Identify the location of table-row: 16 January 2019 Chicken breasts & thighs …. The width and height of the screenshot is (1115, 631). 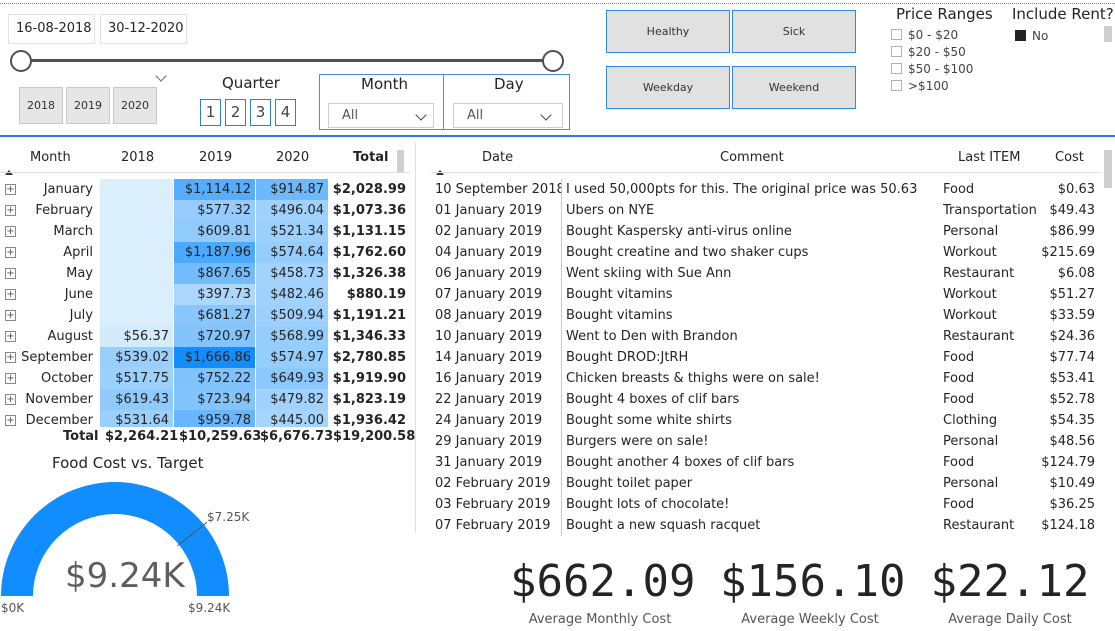
(766, 378).